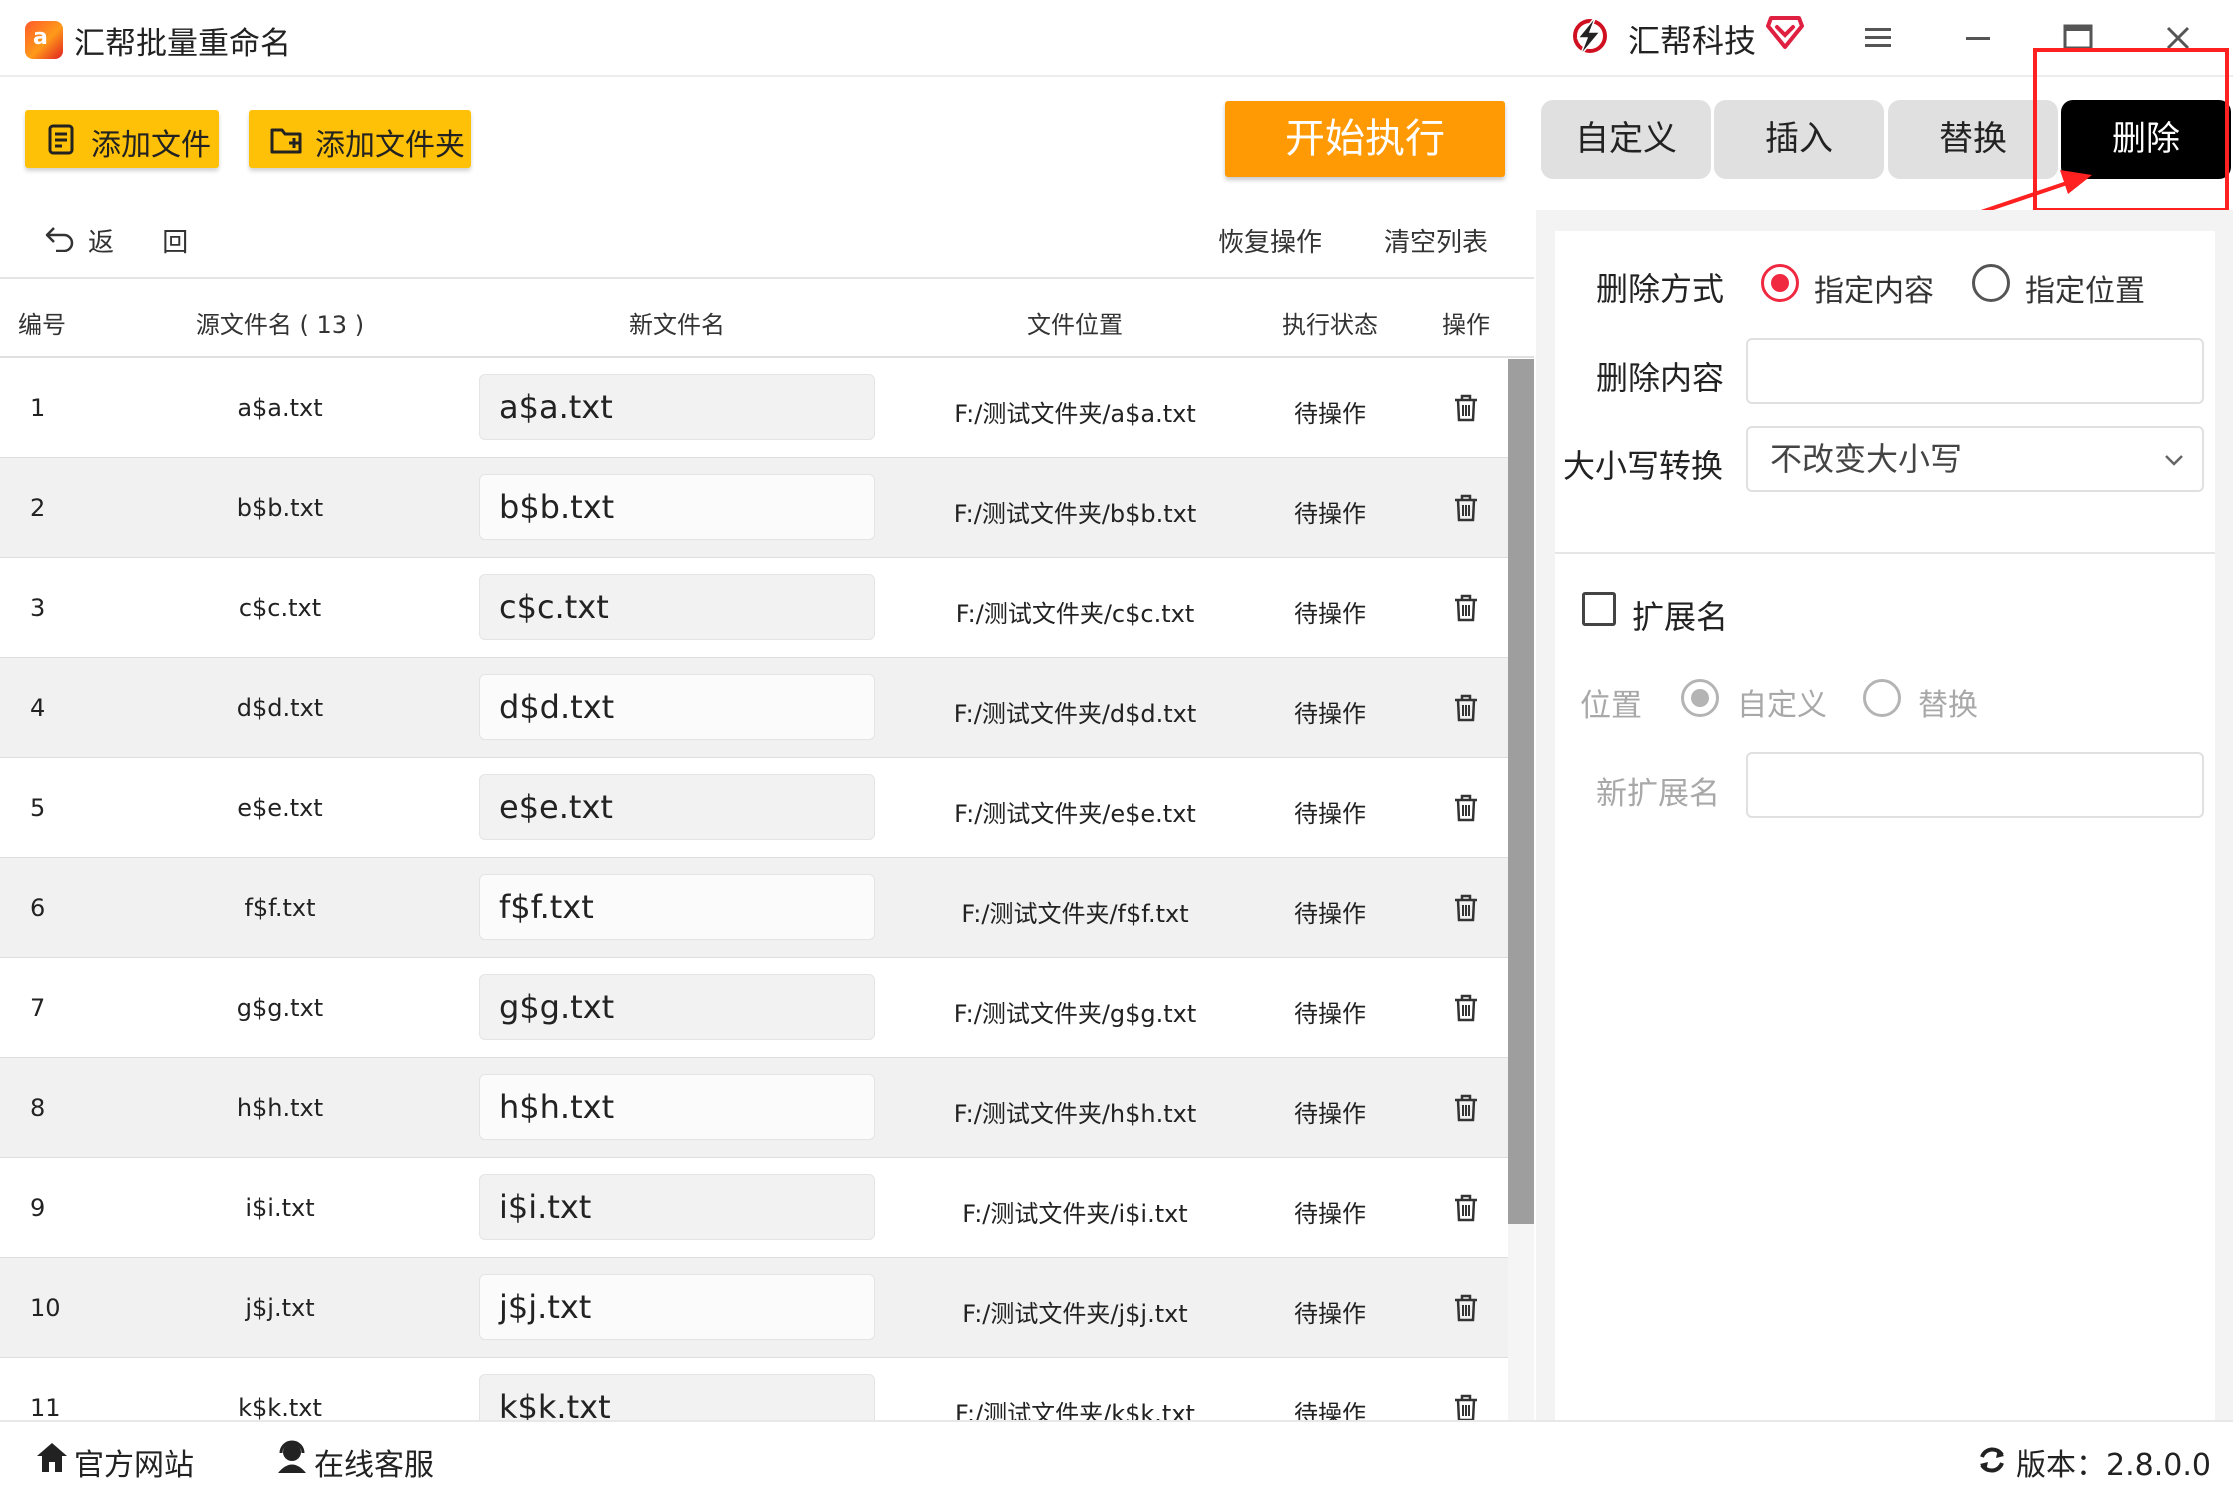 The width and height of the screenshot is (2233, 1490). What do you see at coordinates (1075, 1314) in the screenshot?
I see `file-location: F:/测试文件夹/j$j.txt` at bounding box center [1075, 1314].